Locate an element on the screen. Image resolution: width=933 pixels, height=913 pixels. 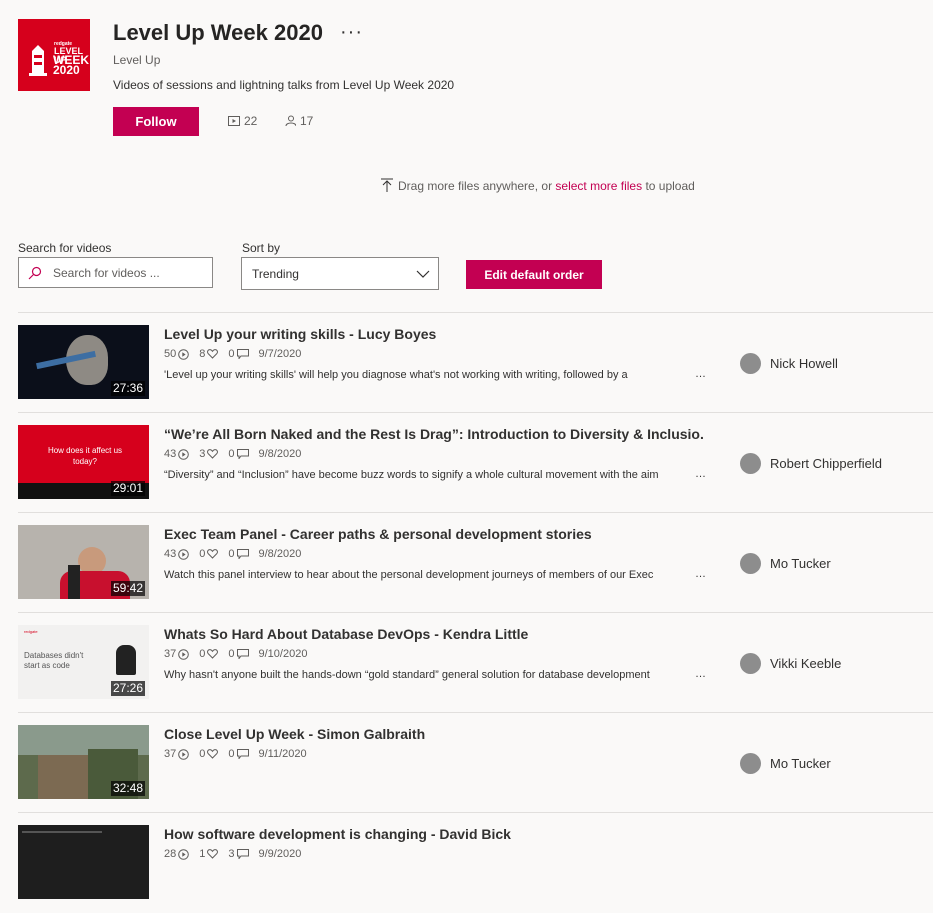
thumbnail-caption: How does it affect us today? is located at coordinates (85, 456).